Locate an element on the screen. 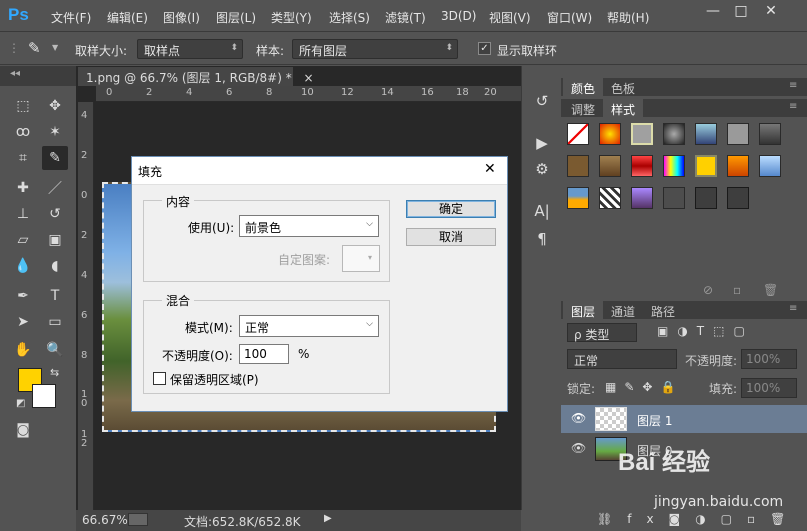 The height and width of the screenshot is (531, 807). zoom-level: 66.67% is located at coordinates (105, 520).